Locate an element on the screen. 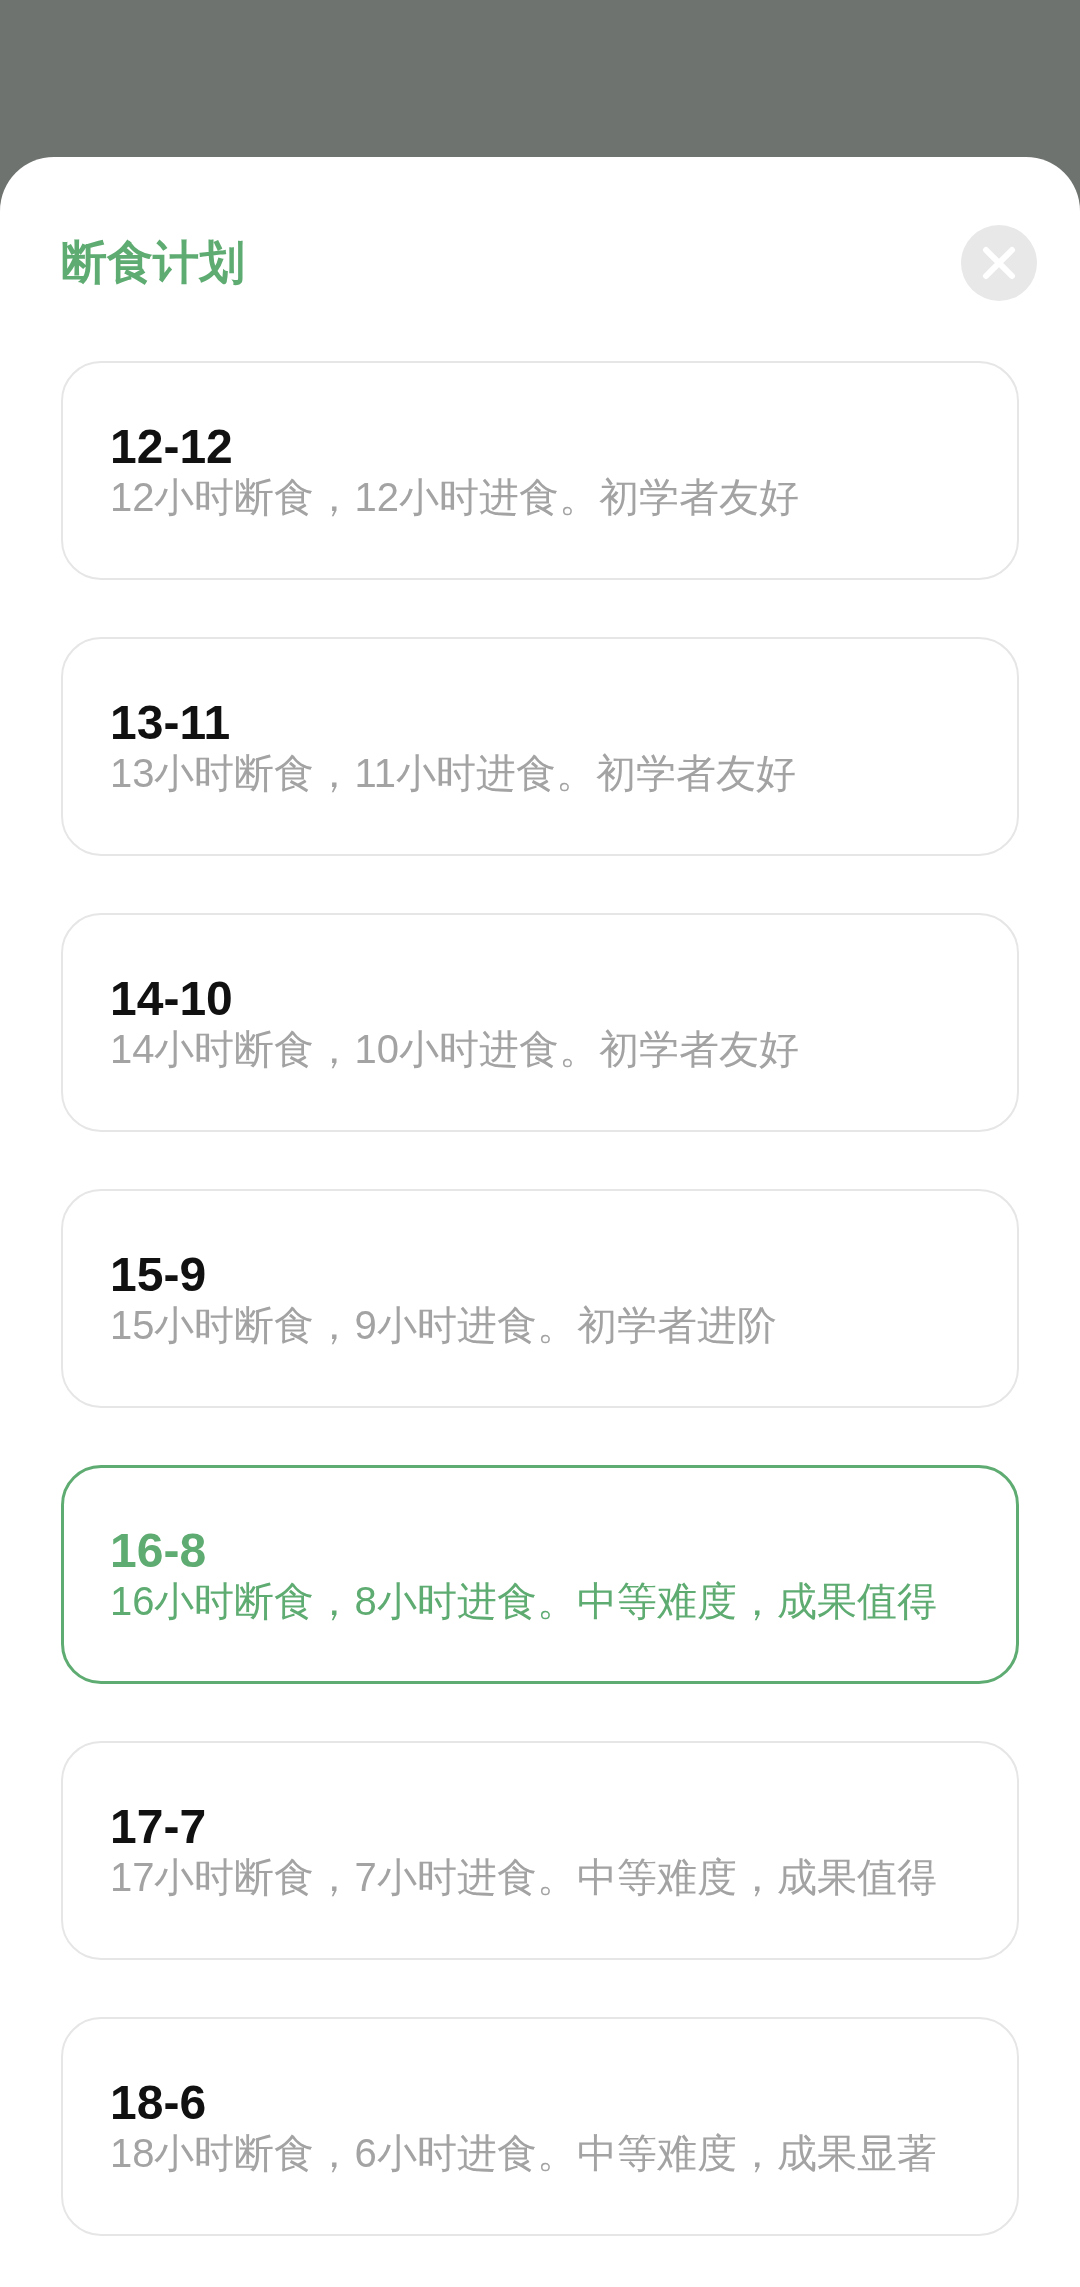 Image resolution: width=1080 pixels, height=2287 pixels. plan-name: 14-10 is located at coordinates (171, 998).